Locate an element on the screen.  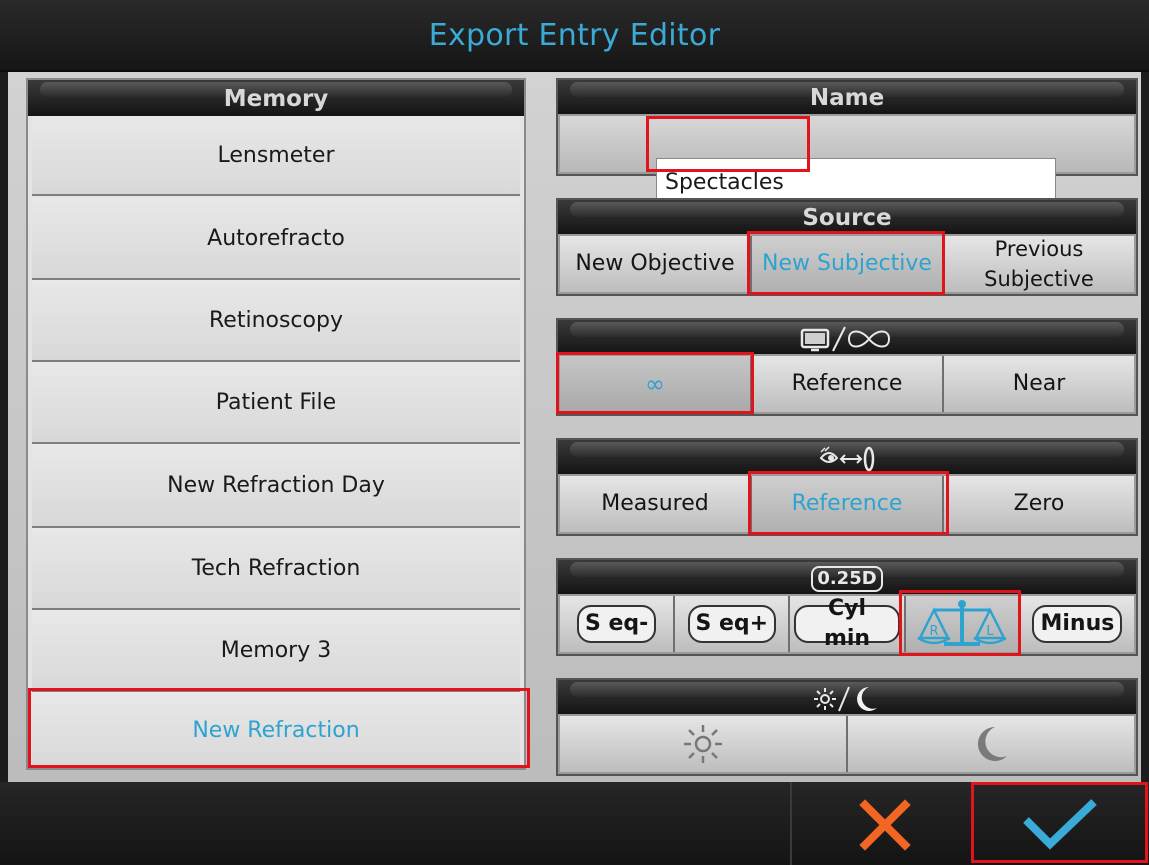
memory-item-patient-file: Patient File is located at coordinates (276, 403).